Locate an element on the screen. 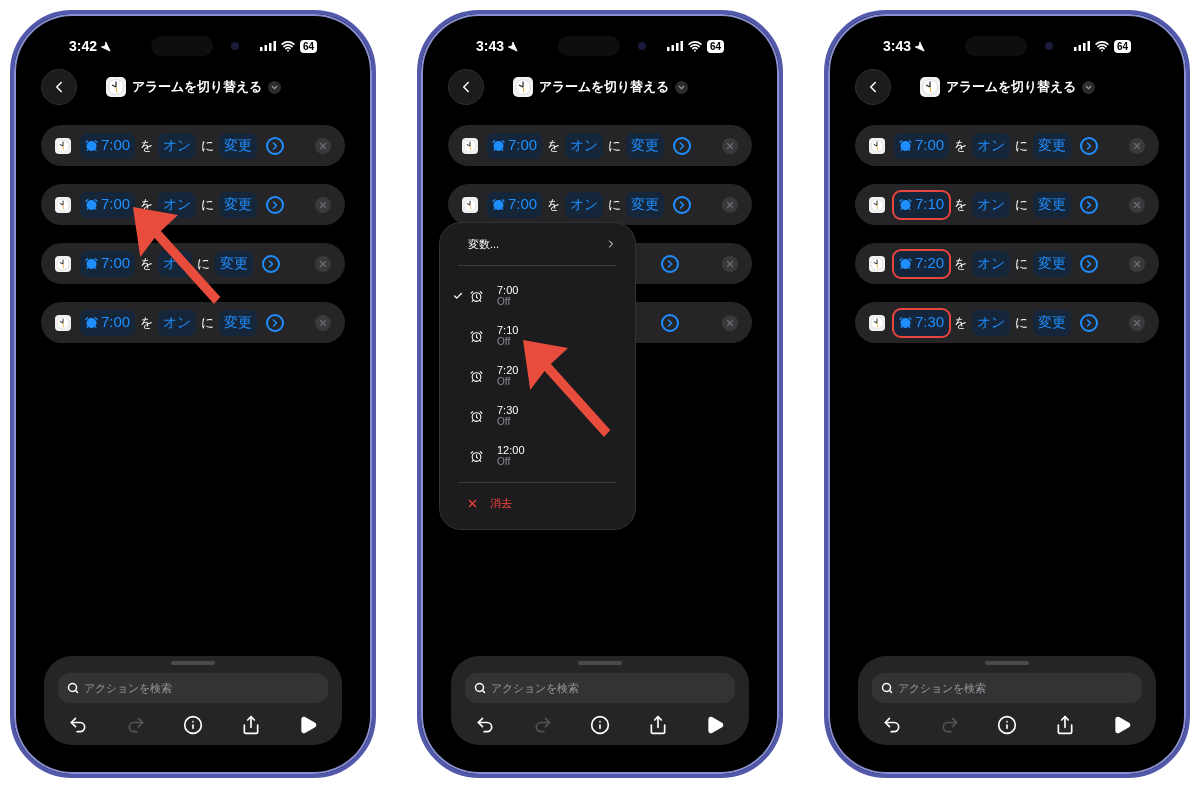 The image size is (1200, 787). status-time: 3:43 is located at coordinates (490, 46).